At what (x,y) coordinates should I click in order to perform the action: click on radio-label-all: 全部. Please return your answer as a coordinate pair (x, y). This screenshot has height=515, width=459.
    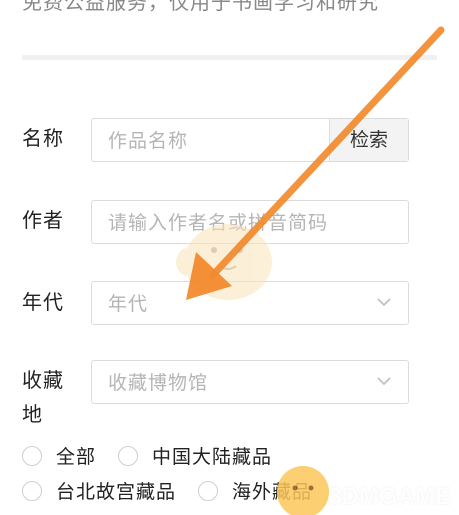
    Looking at the image, I should click on (76, 457).